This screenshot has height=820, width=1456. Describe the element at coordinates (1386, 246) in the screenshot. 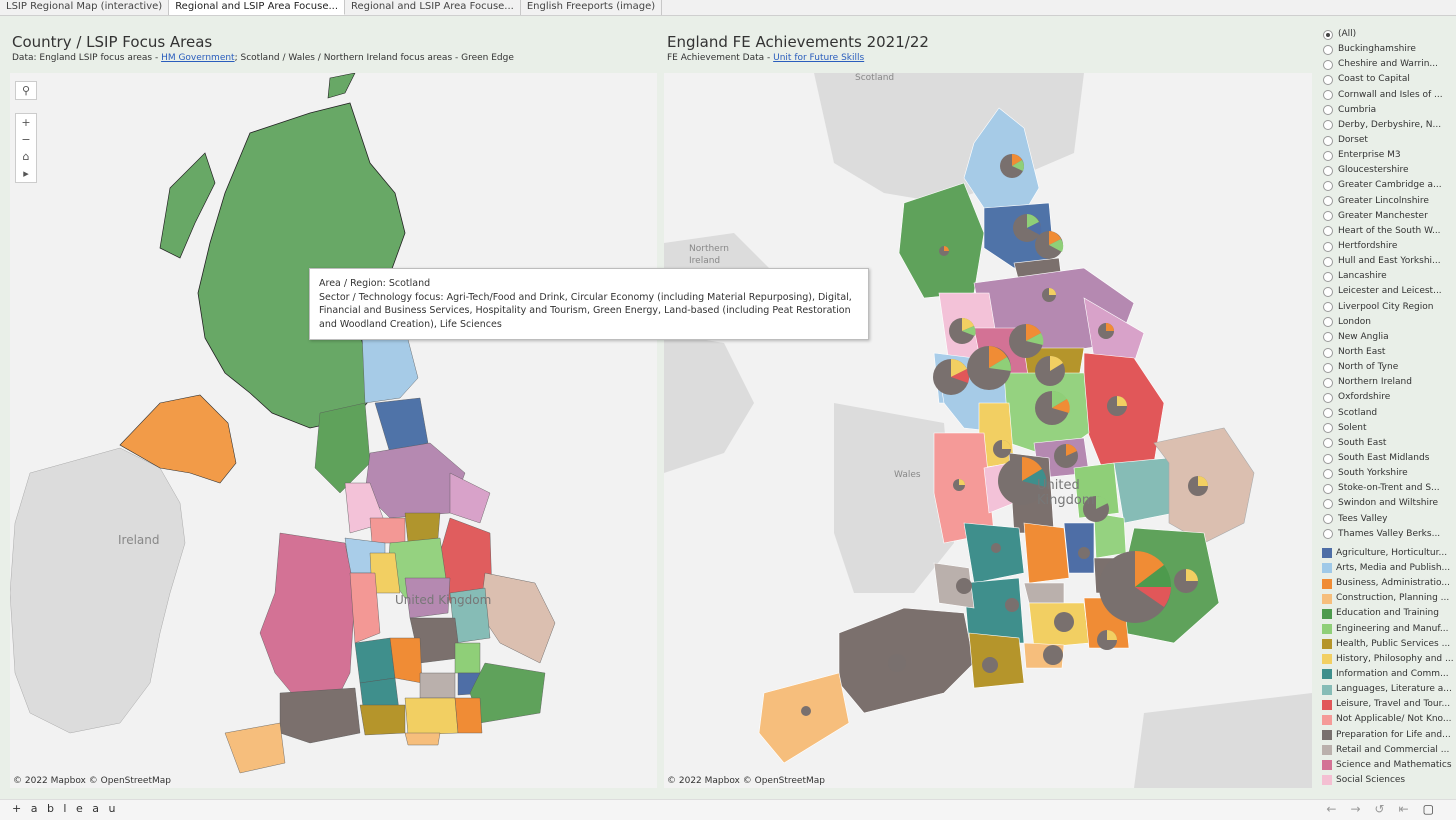

I see `area-filter-option: Hertfordshire` at that location.